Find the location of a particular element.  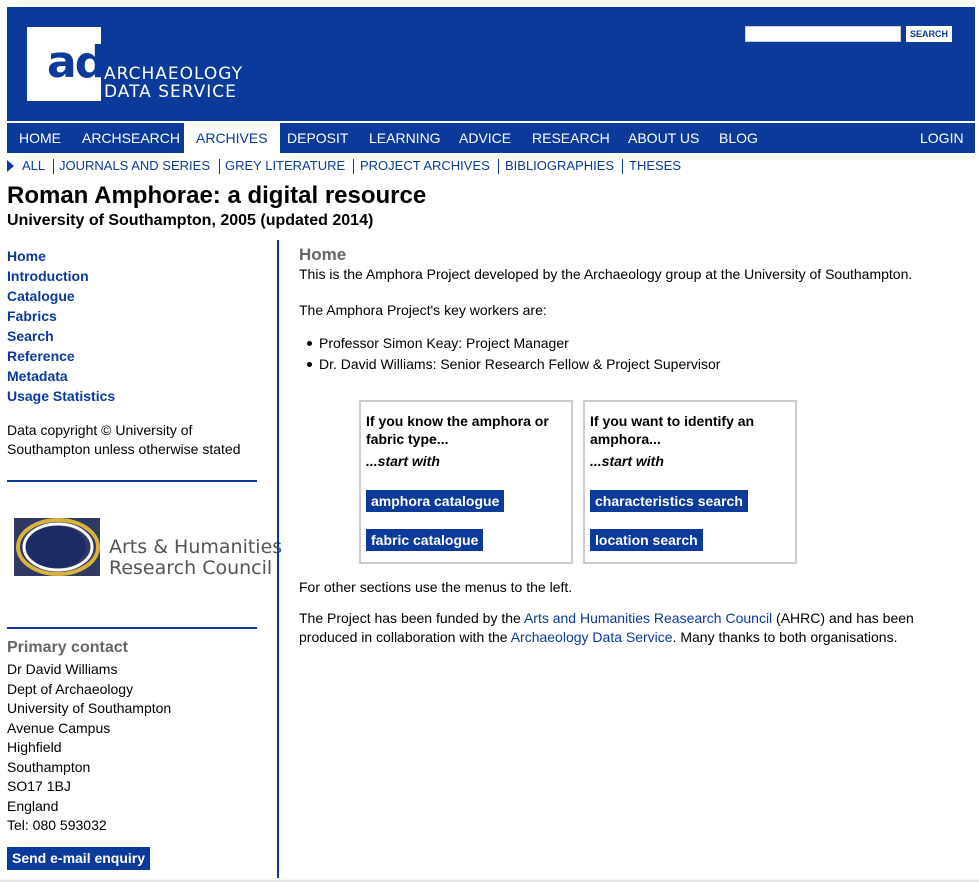

contact-line: Highfield is located at coordinates (34, 747).